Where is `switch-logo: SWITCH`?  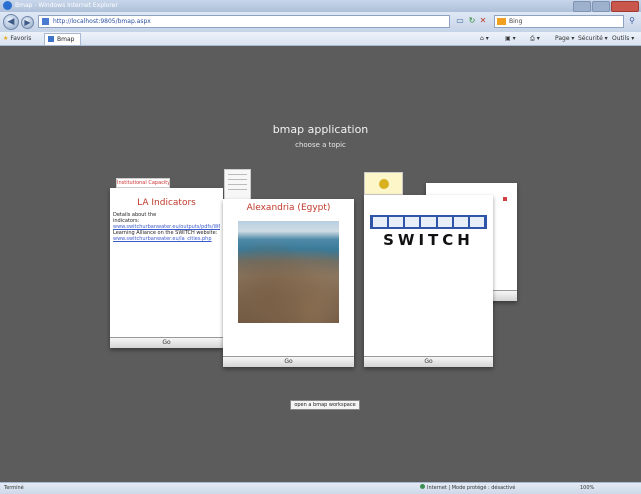 switch-logo: SWITCH is located at coordinates (428, 235).